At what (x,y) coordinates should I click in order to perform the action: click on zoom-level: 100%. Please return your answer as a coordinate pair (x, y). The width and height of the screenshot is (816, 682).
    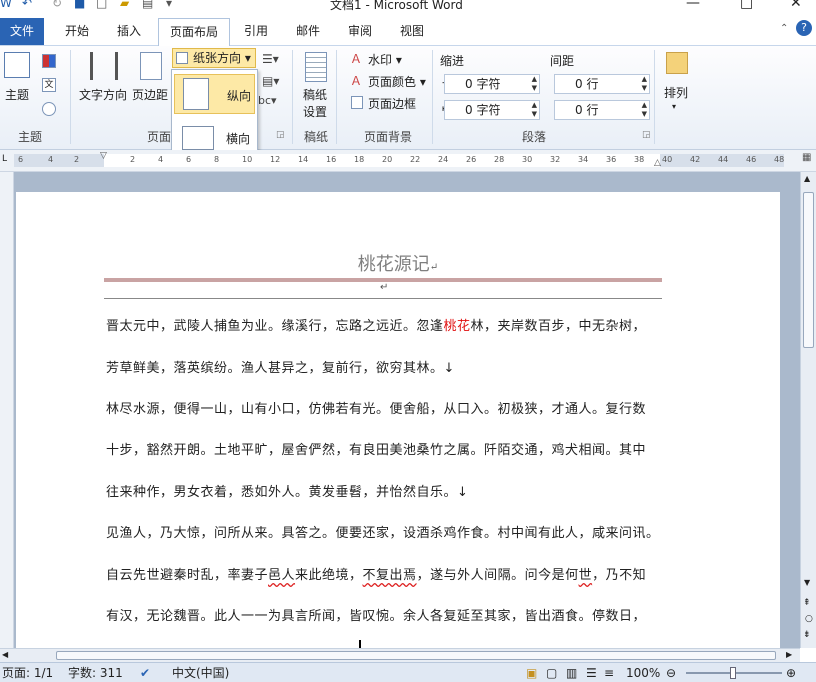
    Looking at the image, I should click on (643, 672).